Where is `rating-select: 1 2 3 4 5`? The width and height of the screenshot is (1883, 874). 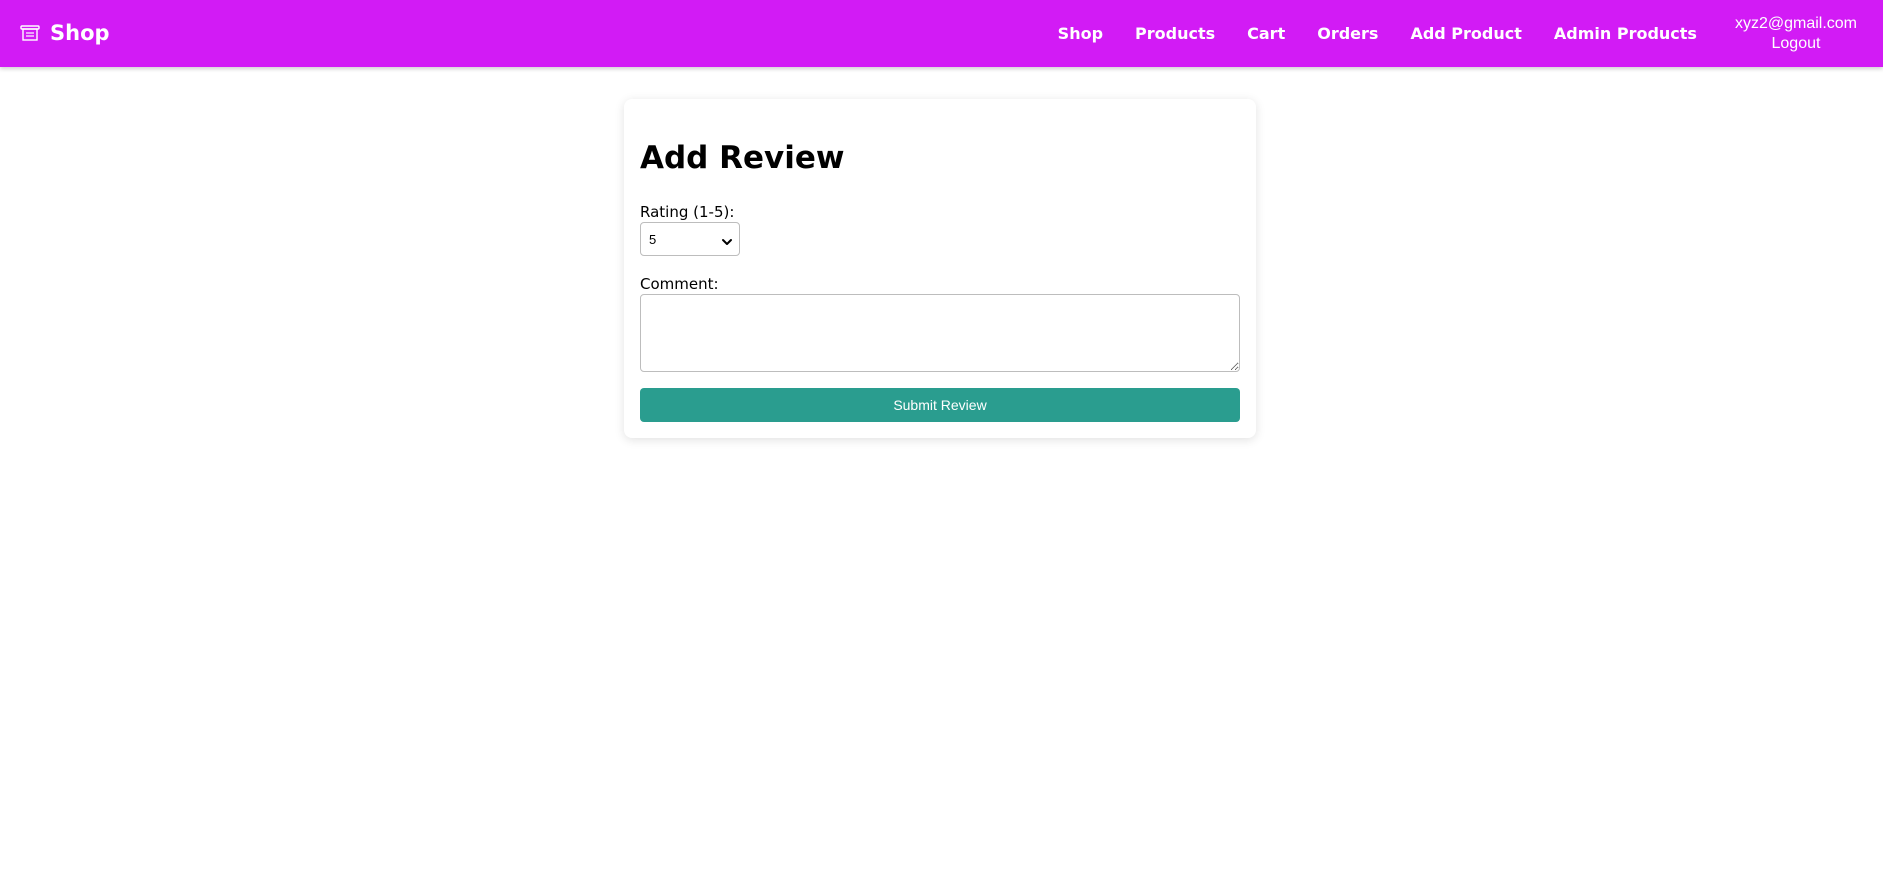 rating-select: 1 2 3 4 5 is located at coordinates (690, 239).